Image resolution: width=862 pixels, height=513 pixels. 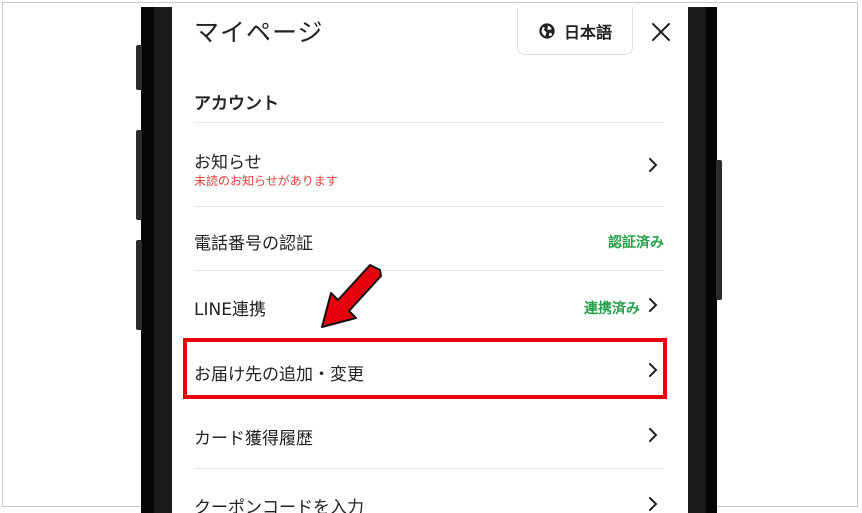 I want to click on page-title: マイページ, so click(x=259, y=32).